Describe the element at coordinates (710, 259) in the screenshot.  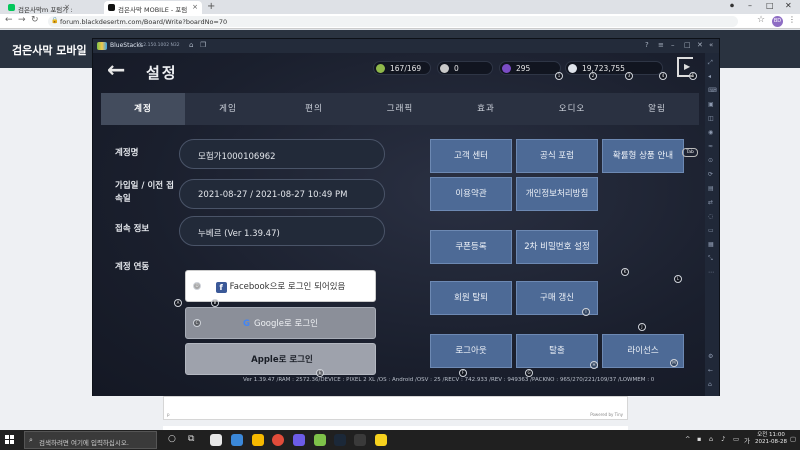
I see `resize-icon: ⤡` at that location.